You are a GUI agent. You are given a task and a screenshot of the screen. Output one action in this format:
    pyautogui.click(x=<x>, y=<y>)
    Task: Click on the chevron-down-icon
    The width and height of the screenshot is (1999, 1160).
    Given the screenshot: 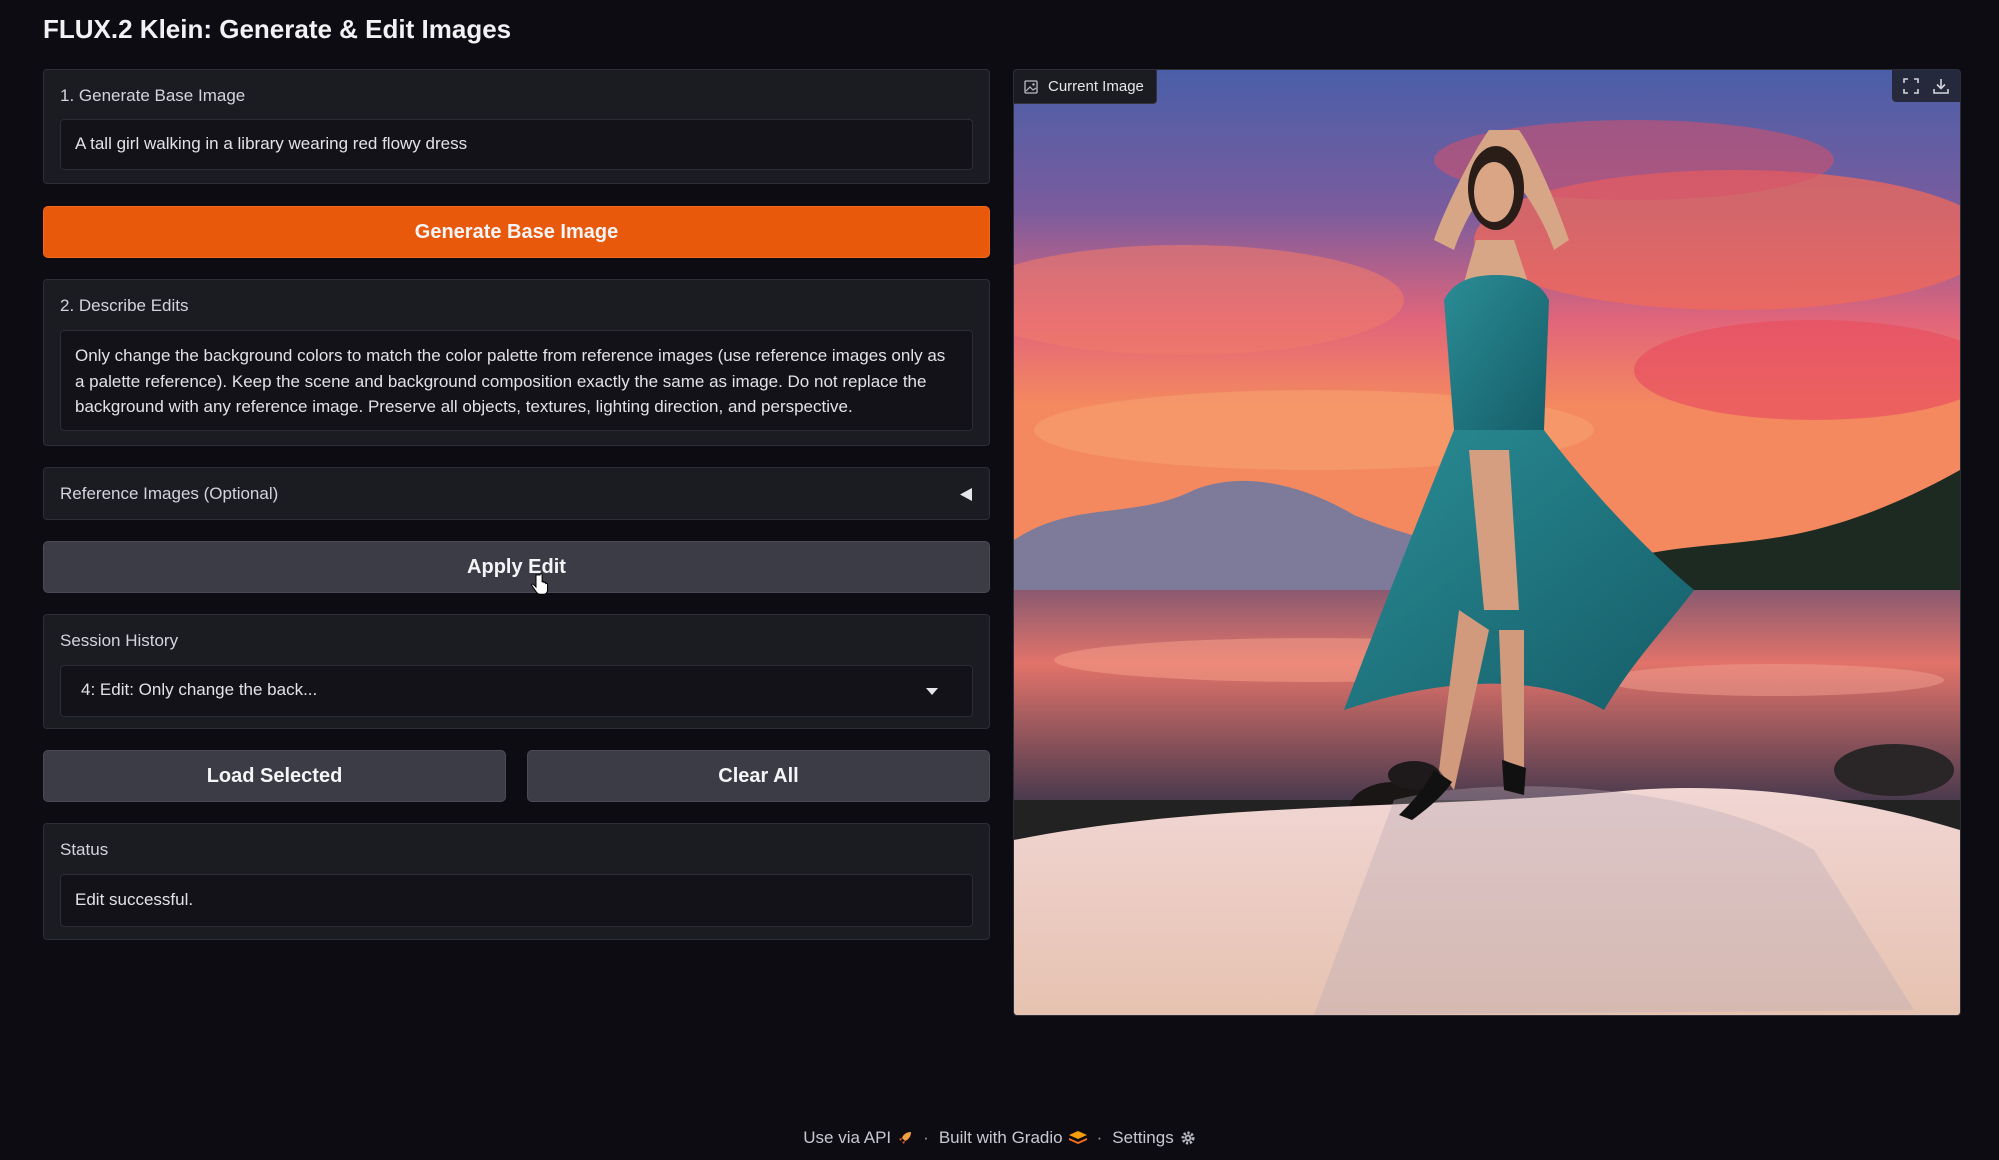 What is the action you would take?
    pyautogui.click(x=932, y=691)
    